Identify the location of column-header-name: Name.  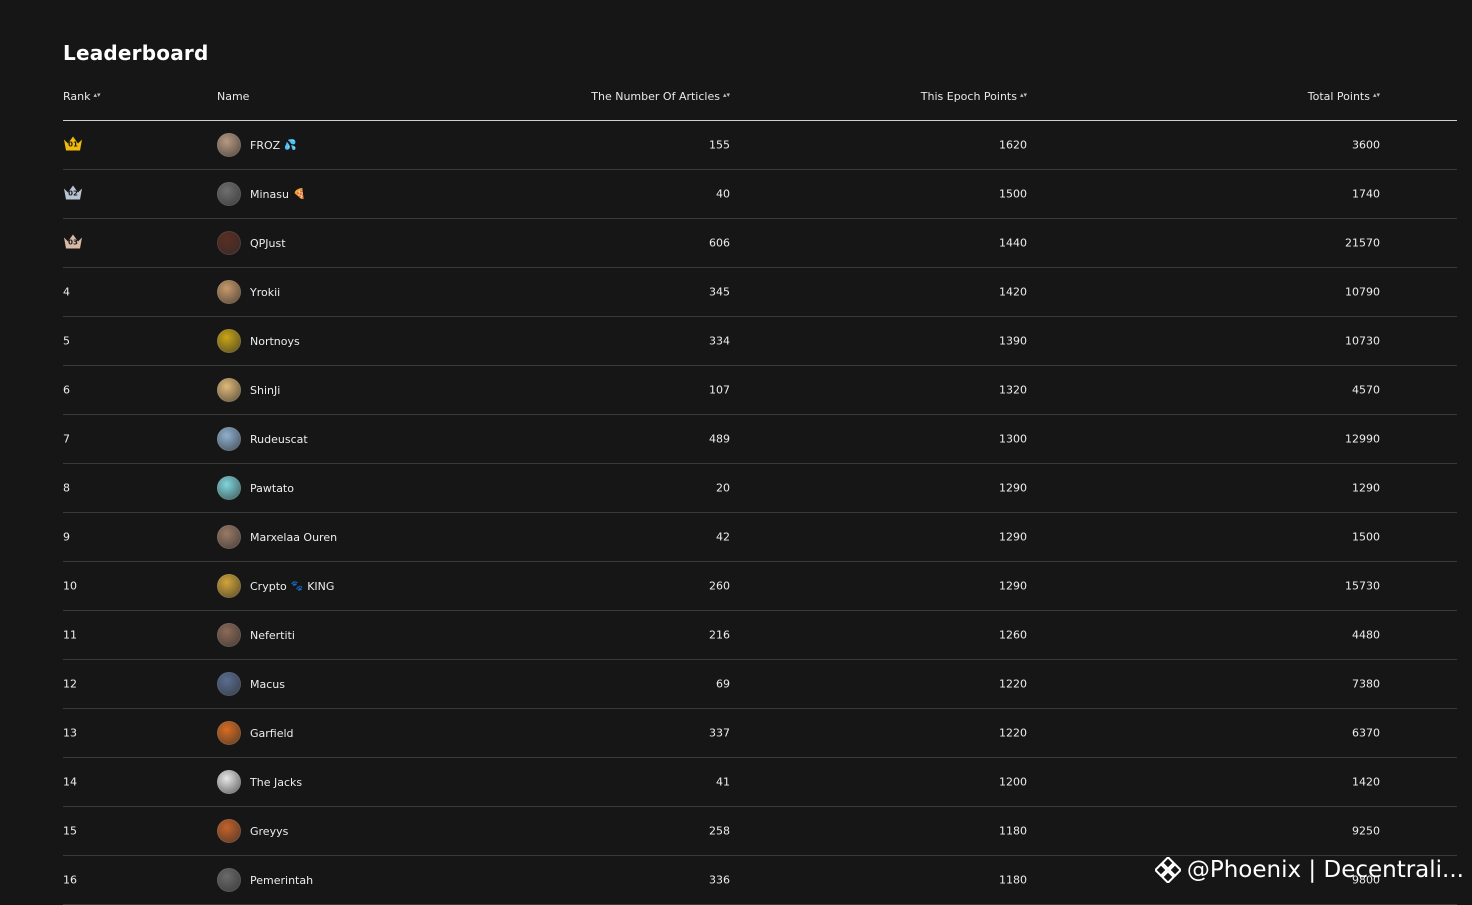
(233, 96).